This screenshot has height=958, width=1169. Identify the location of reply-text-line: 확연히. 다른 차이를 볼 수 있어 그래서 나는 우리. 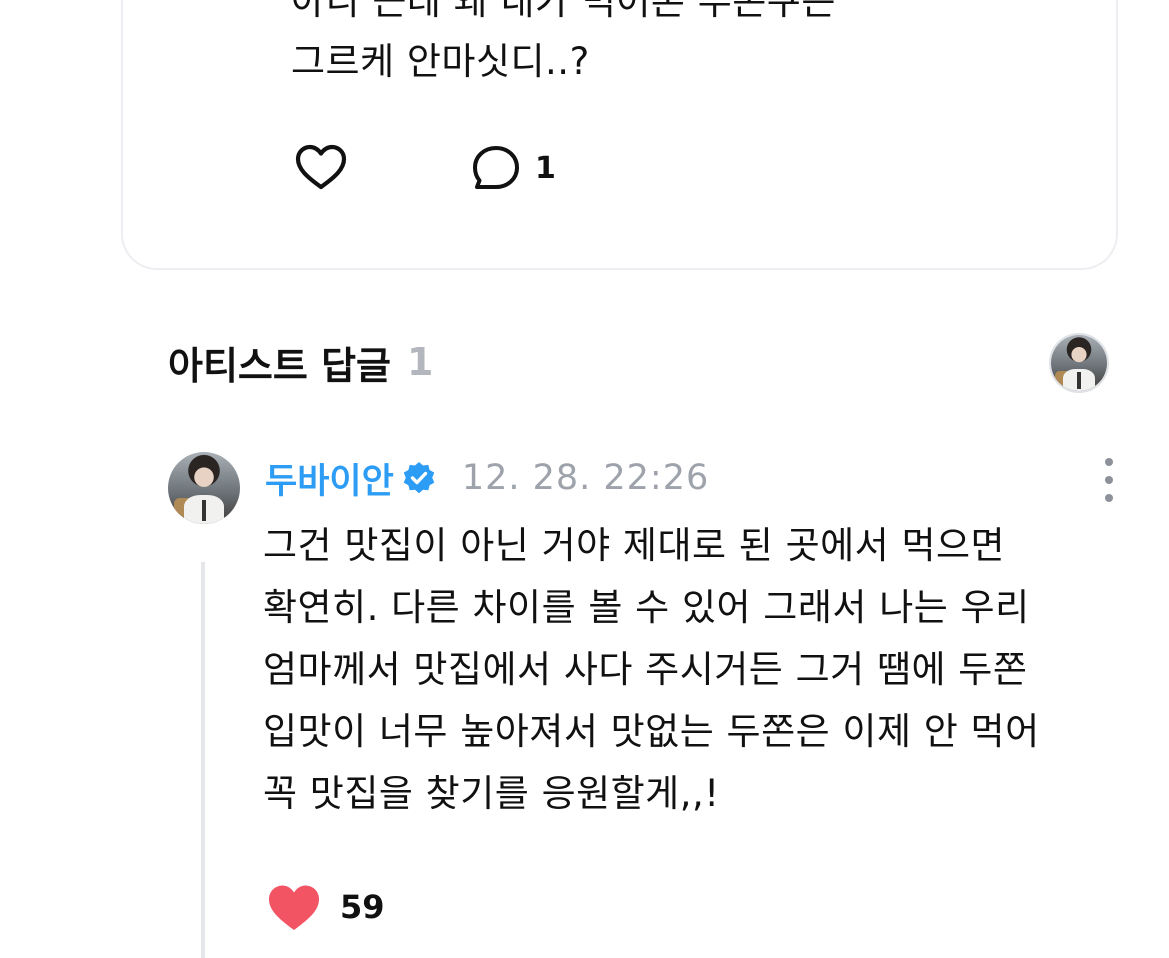
(646, 607).